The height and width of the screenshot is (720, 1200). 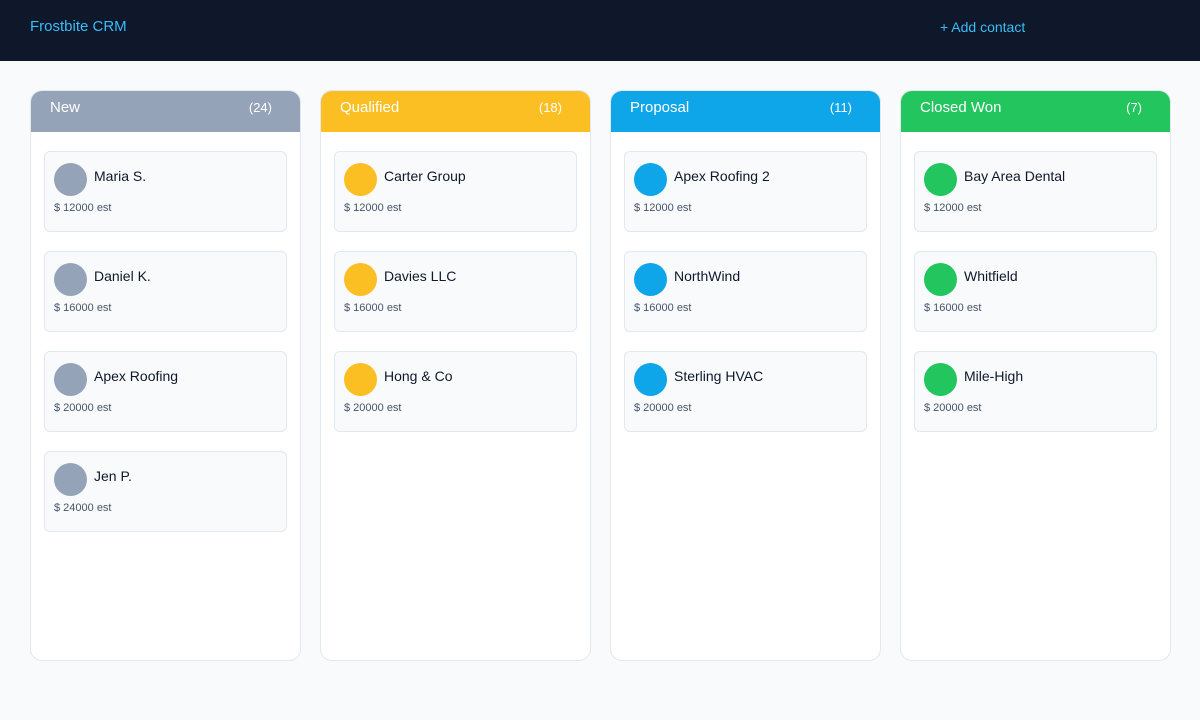 I want to click on deal-card: Whitfield $ 16000 est, so click(x=1035, y=291).